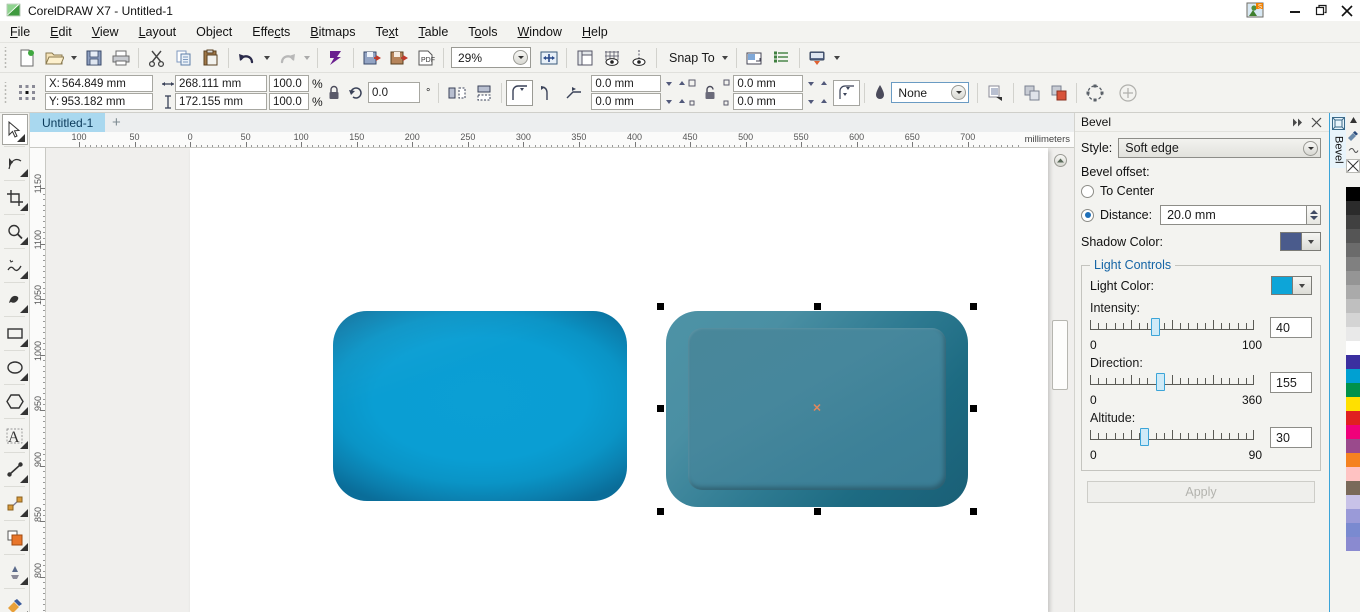  I want to click on mirror-vertical-icon, so click(483, 93).